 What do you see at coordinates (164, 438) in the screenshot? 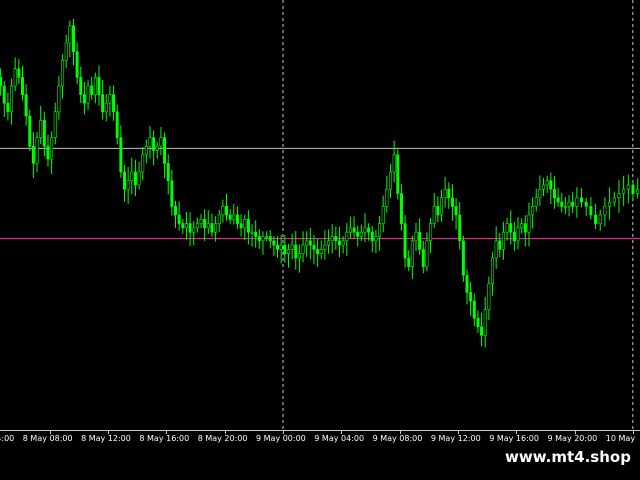
I see `time-tick-label: 8 May 16:00` at bounding box center [164, 438].